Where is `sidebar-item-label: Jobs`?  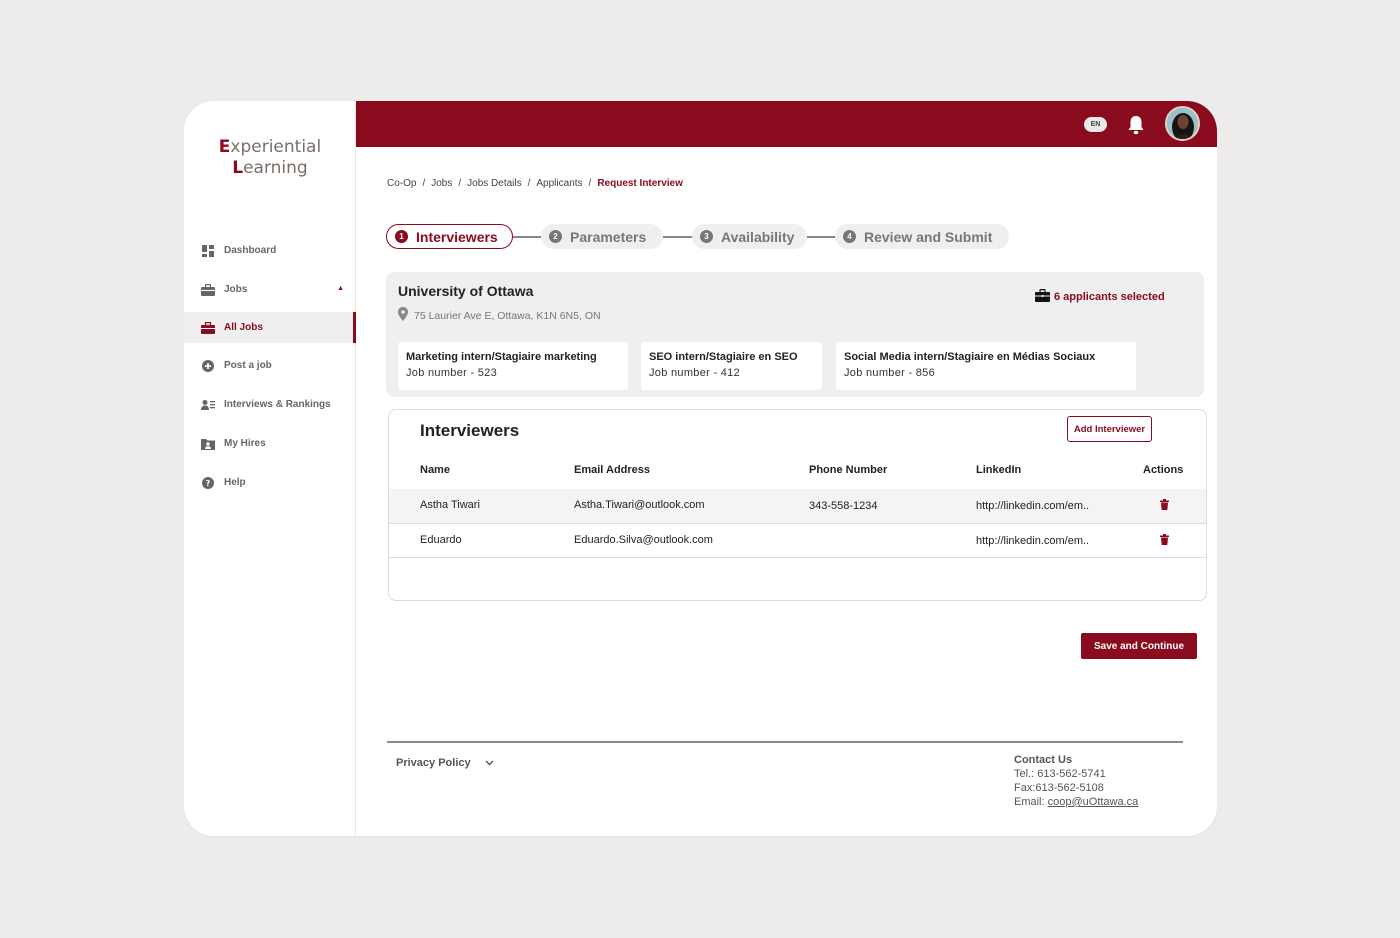
sidebar-item-label: Jobs is located at coordinates (236, 289).